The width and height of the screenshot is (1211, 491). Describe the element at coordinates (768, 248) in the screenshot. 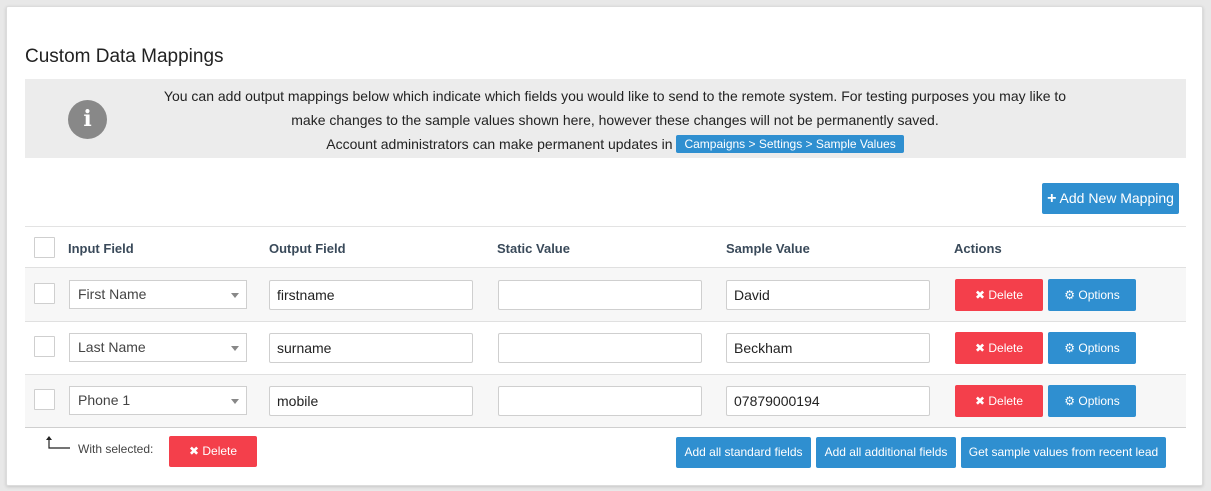

I see `header-sample-value: Sample Value` at that location.